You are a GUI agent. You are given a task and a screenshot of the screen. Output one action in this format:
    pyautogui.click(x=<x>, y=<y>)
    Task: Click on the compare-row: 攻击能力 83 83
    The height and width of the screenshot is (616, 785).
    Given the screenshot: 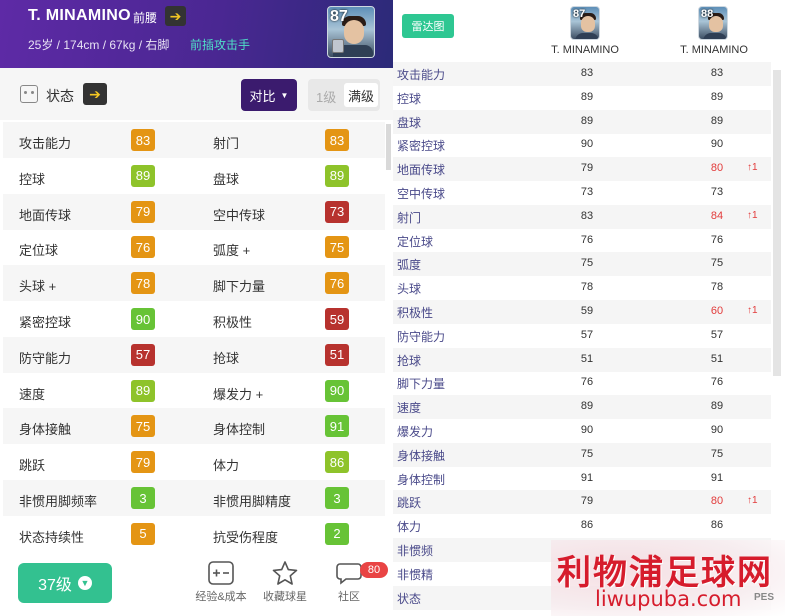 What is the action you would take?
    pyautogui.click(x=582, y=74)
    